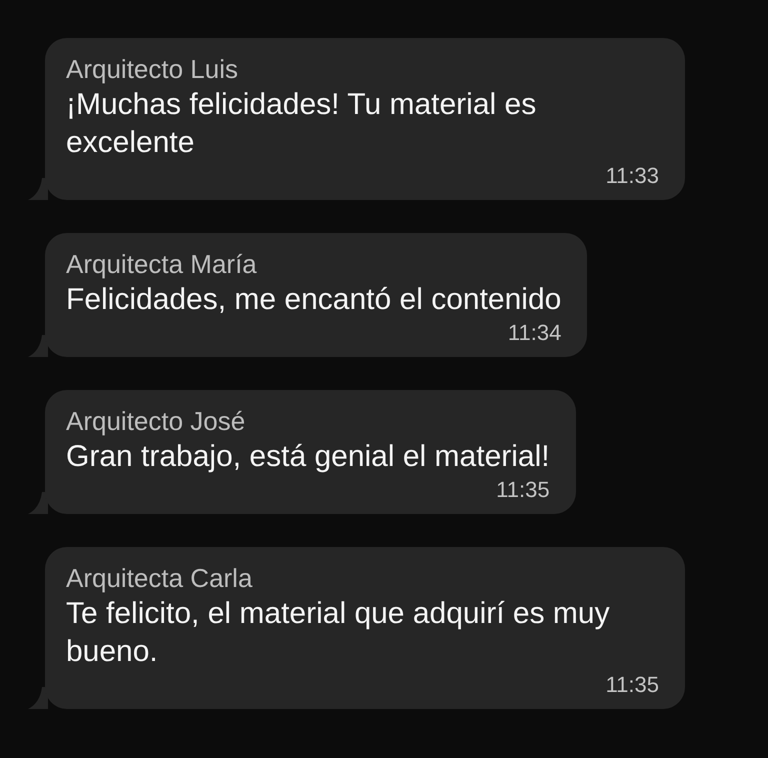  I want to click on message-text: Gran trabajo, está genial el material!, so click(308, 457).